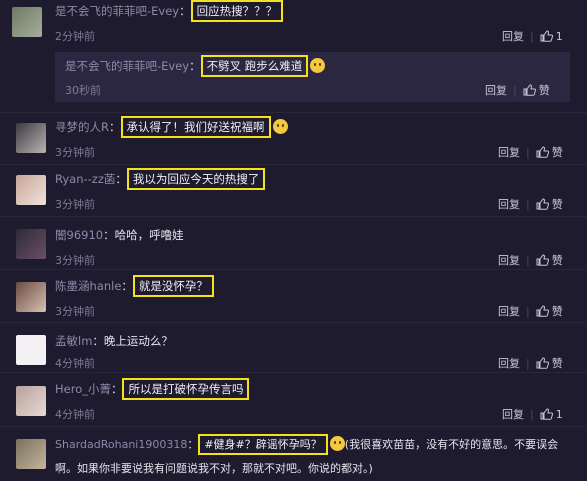 The image size is (587, 481). What do you see at coordinates (73, 341) in the screenshot?
I see `username-link: 孟敏lm` at bounding box center [73, 341].